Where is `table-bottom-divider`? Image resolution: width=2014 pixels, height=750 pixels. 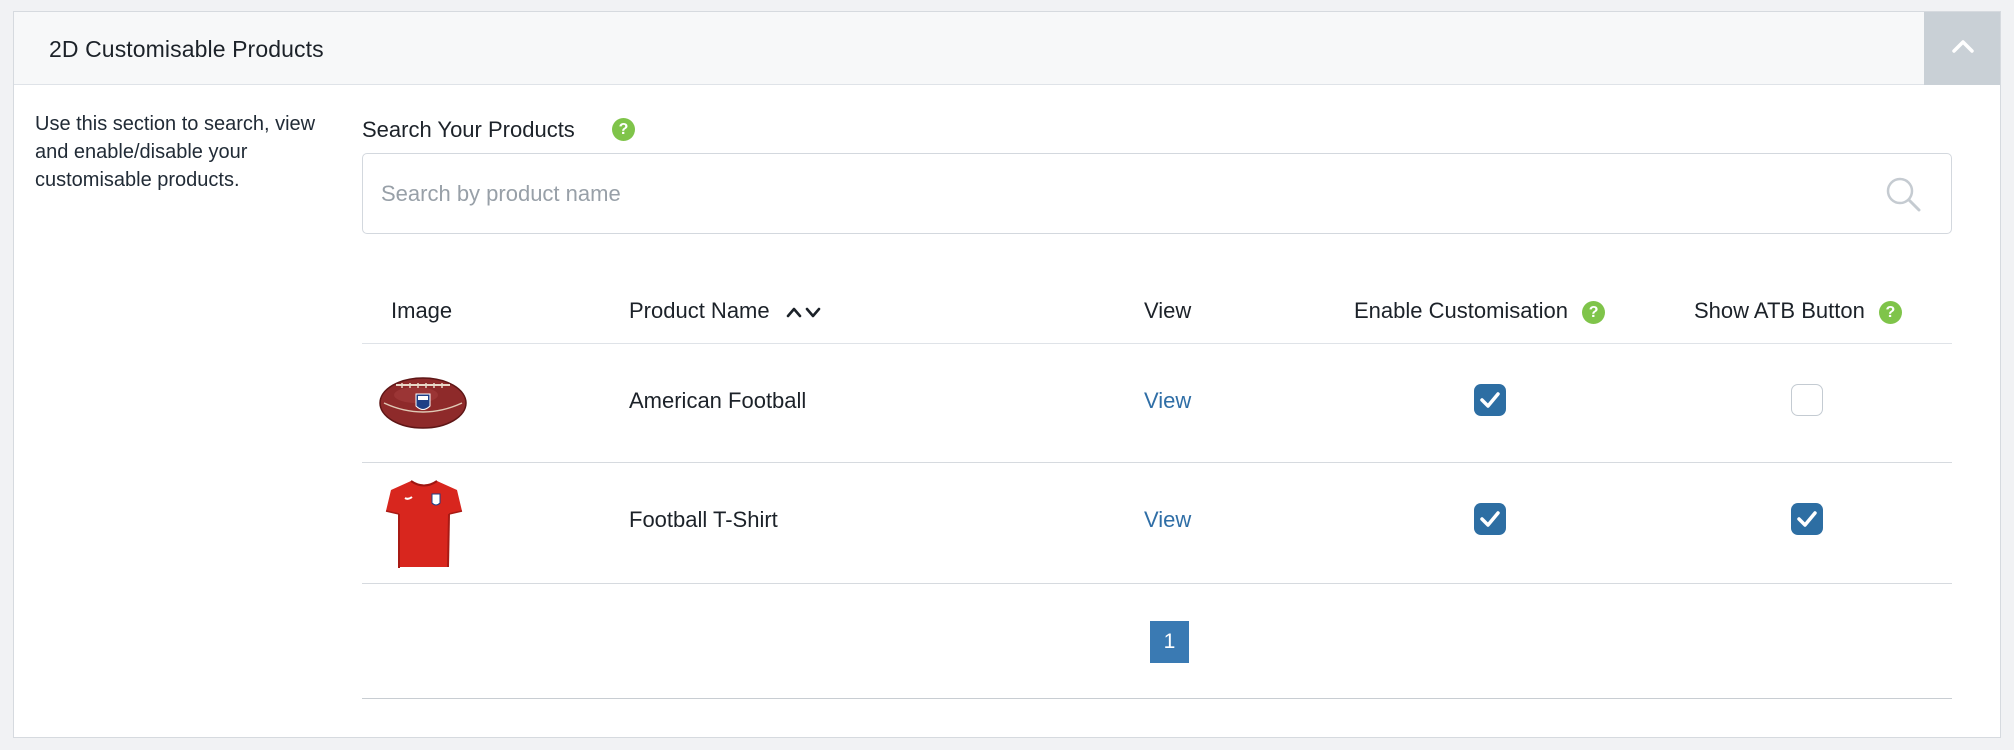 table-bottom-divider is located at coordinates (1157, 698).